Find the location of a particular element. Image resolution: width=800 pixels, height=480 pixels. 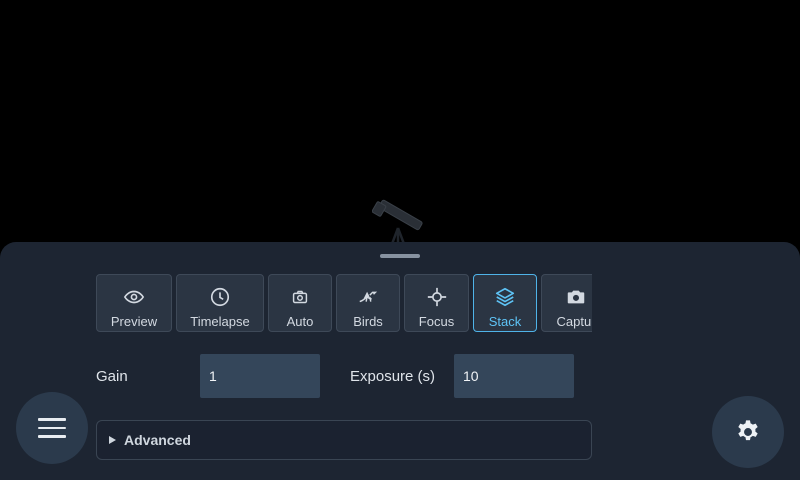

tab-focus: Focus is located at coordinates (436, 303).